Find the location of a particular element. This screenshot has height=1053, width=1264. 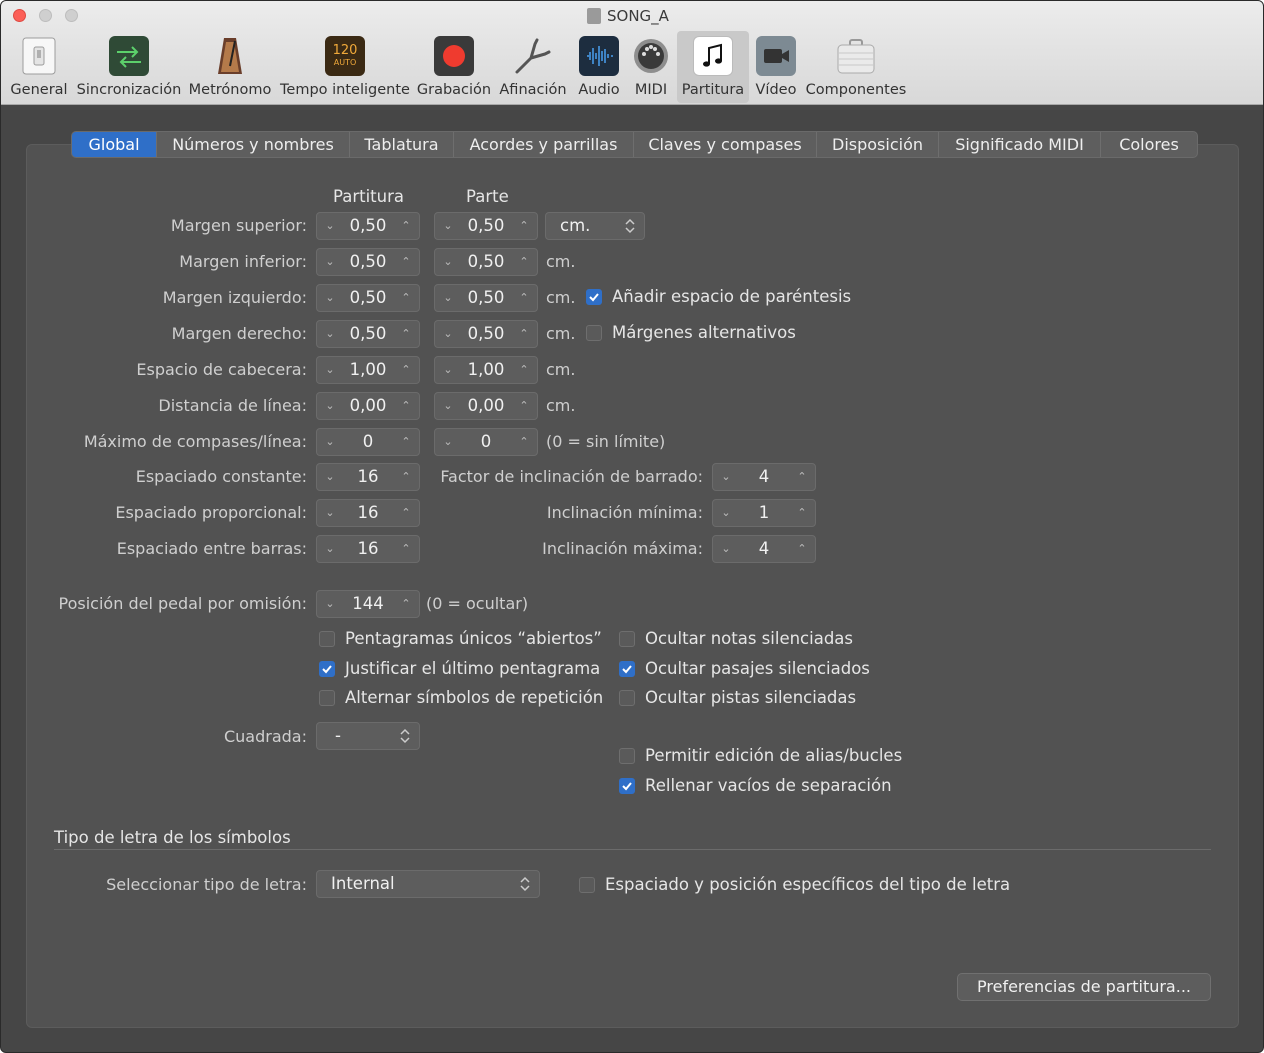

toolbar-audio: Audio is located at coordinates (599, 67).